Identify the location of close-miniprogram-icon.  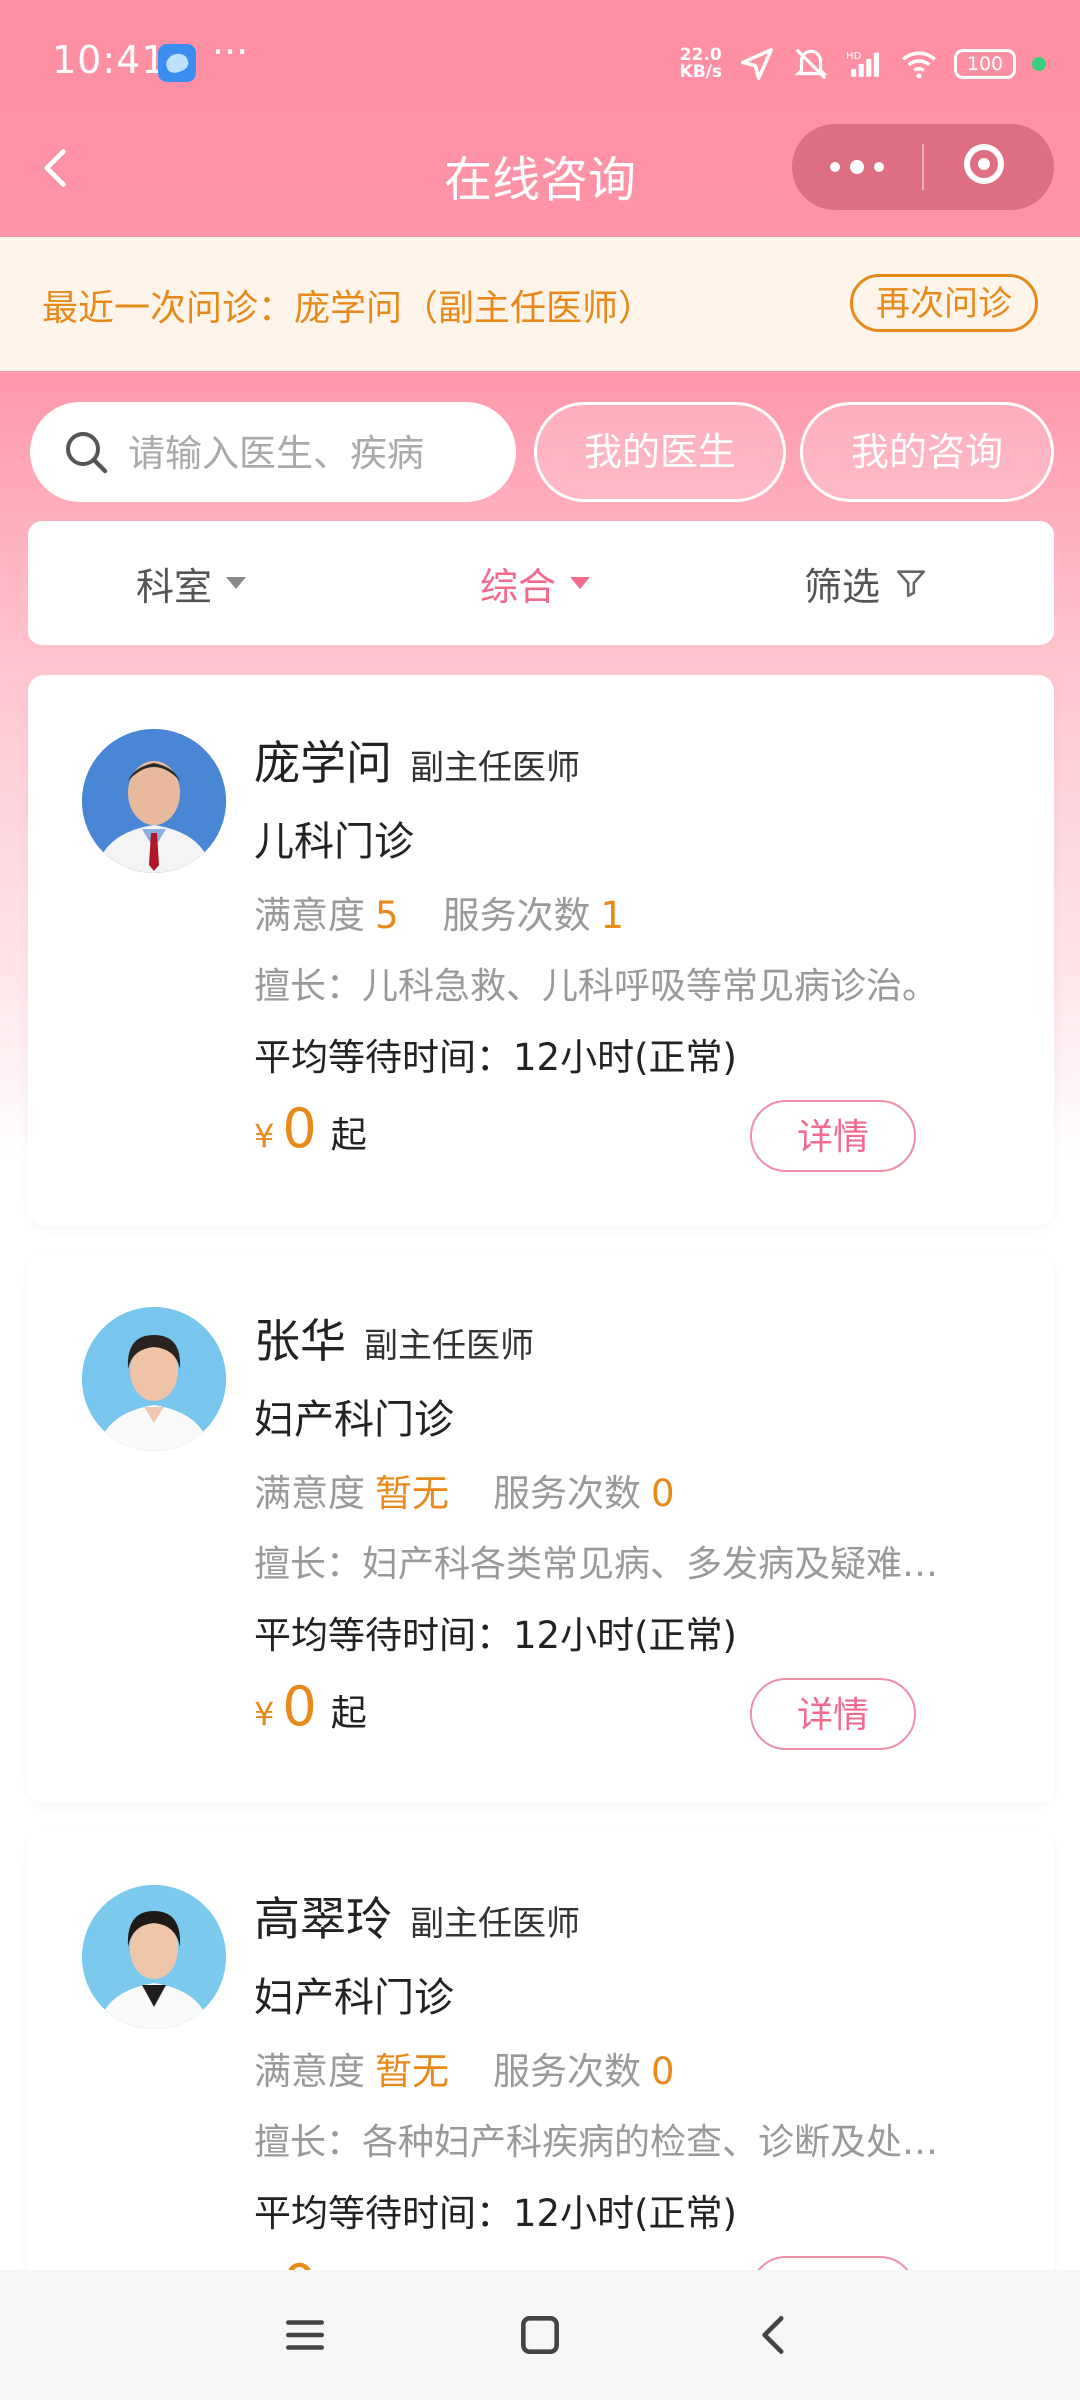
(984, 164).